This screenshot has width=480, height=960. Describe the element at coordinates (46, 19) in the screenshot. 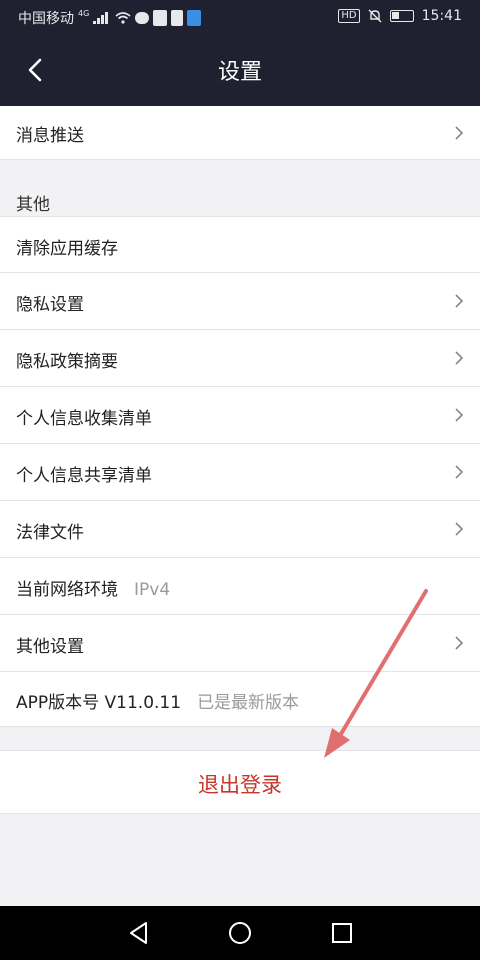

I see `carrier-label: 中国移动` at that location.